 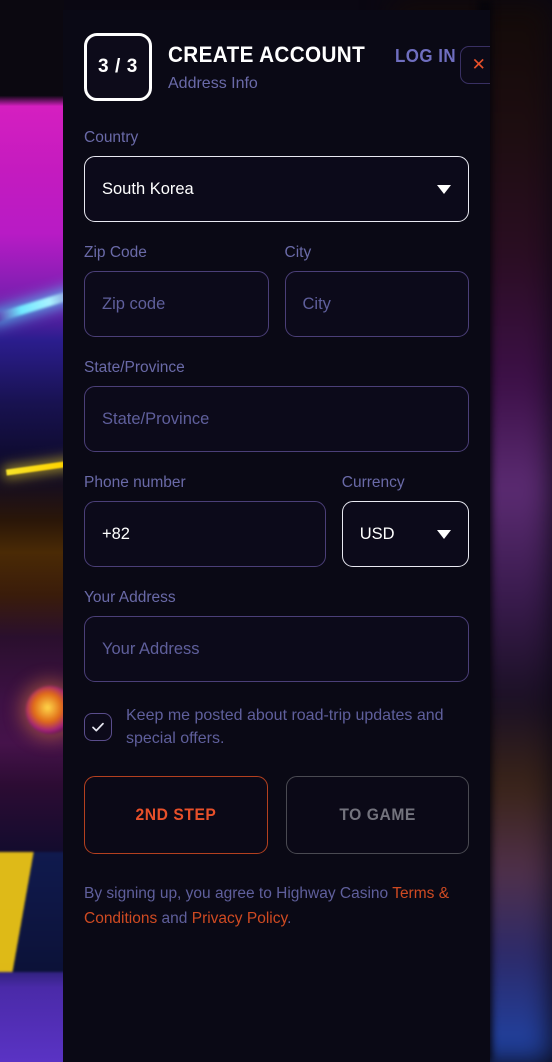 I want to click on city-field-group: City City, so click(x=376, y=290).